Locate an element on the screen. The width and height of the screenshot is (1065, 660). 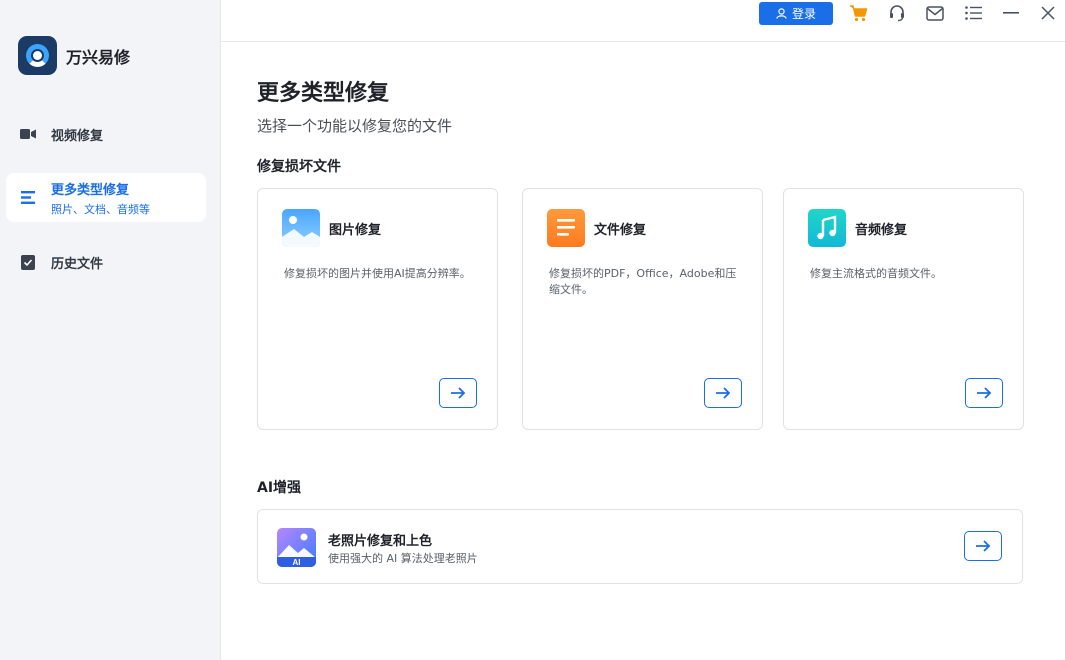
cart-icon is located at coordinates (858, 13).